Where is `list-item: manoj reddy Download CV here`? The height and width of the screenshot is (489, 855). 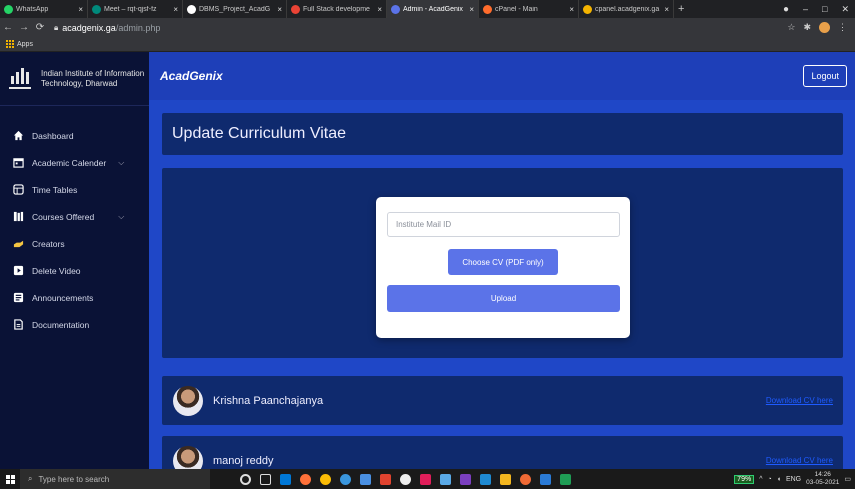 list-item: manoj reddy Download CV here is located at coordinates (502, 452).